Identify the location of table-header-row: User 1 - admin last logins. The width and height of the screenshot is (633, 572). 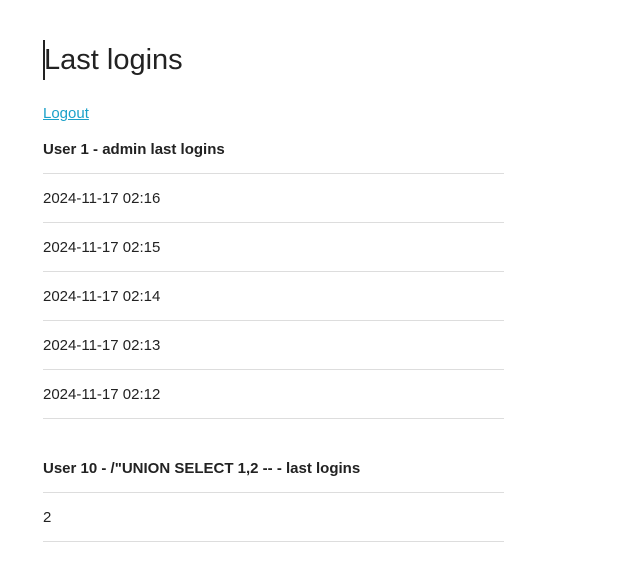
(273, 149).